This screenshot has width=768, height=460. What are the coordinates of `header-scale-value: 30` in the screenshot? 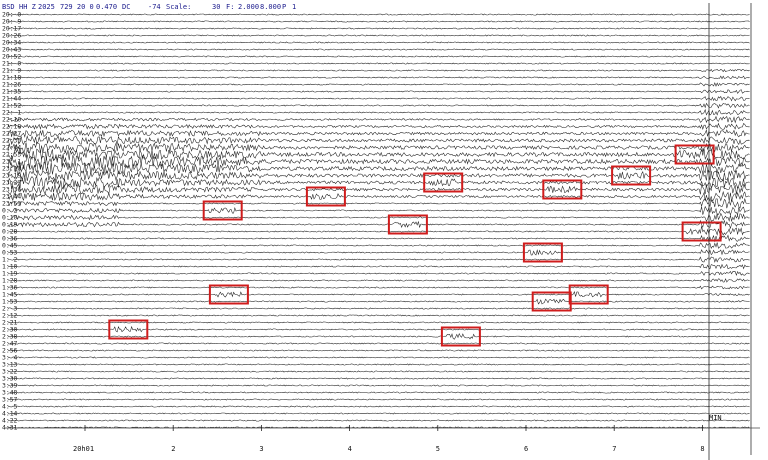 It's located at (216, 7).